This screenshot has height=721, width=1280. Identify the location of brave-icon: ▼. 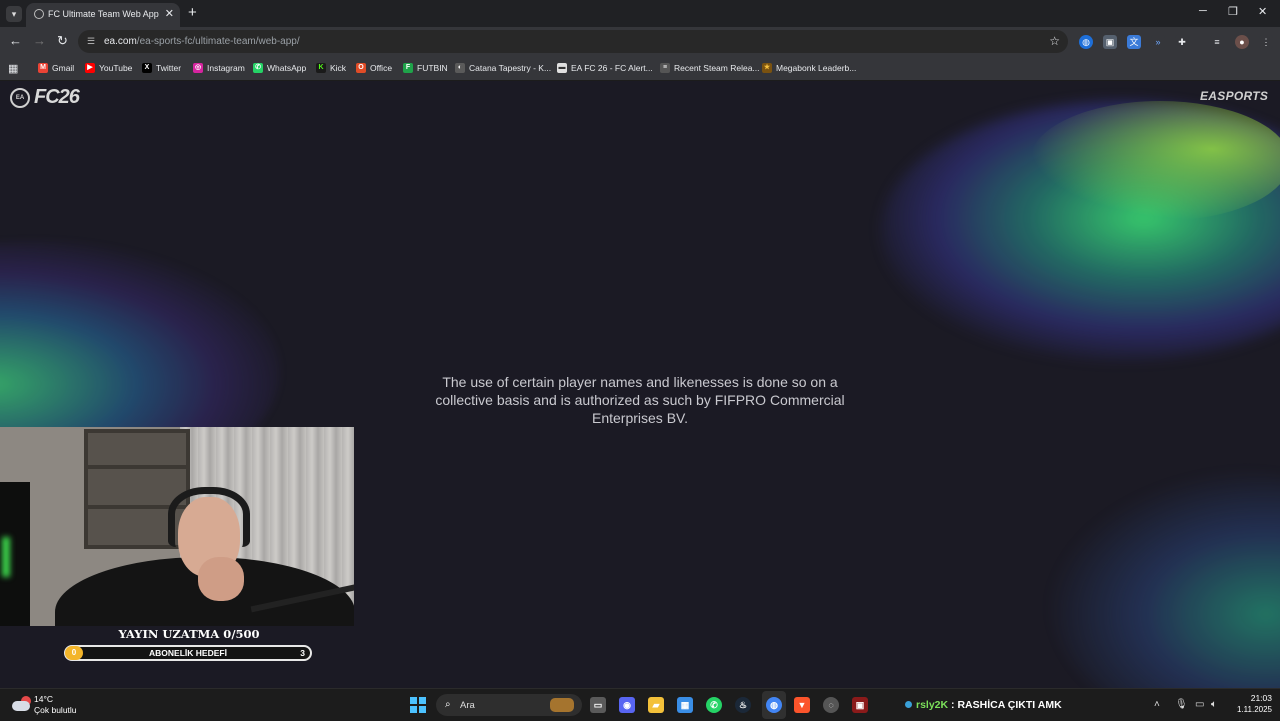
(802, 705).